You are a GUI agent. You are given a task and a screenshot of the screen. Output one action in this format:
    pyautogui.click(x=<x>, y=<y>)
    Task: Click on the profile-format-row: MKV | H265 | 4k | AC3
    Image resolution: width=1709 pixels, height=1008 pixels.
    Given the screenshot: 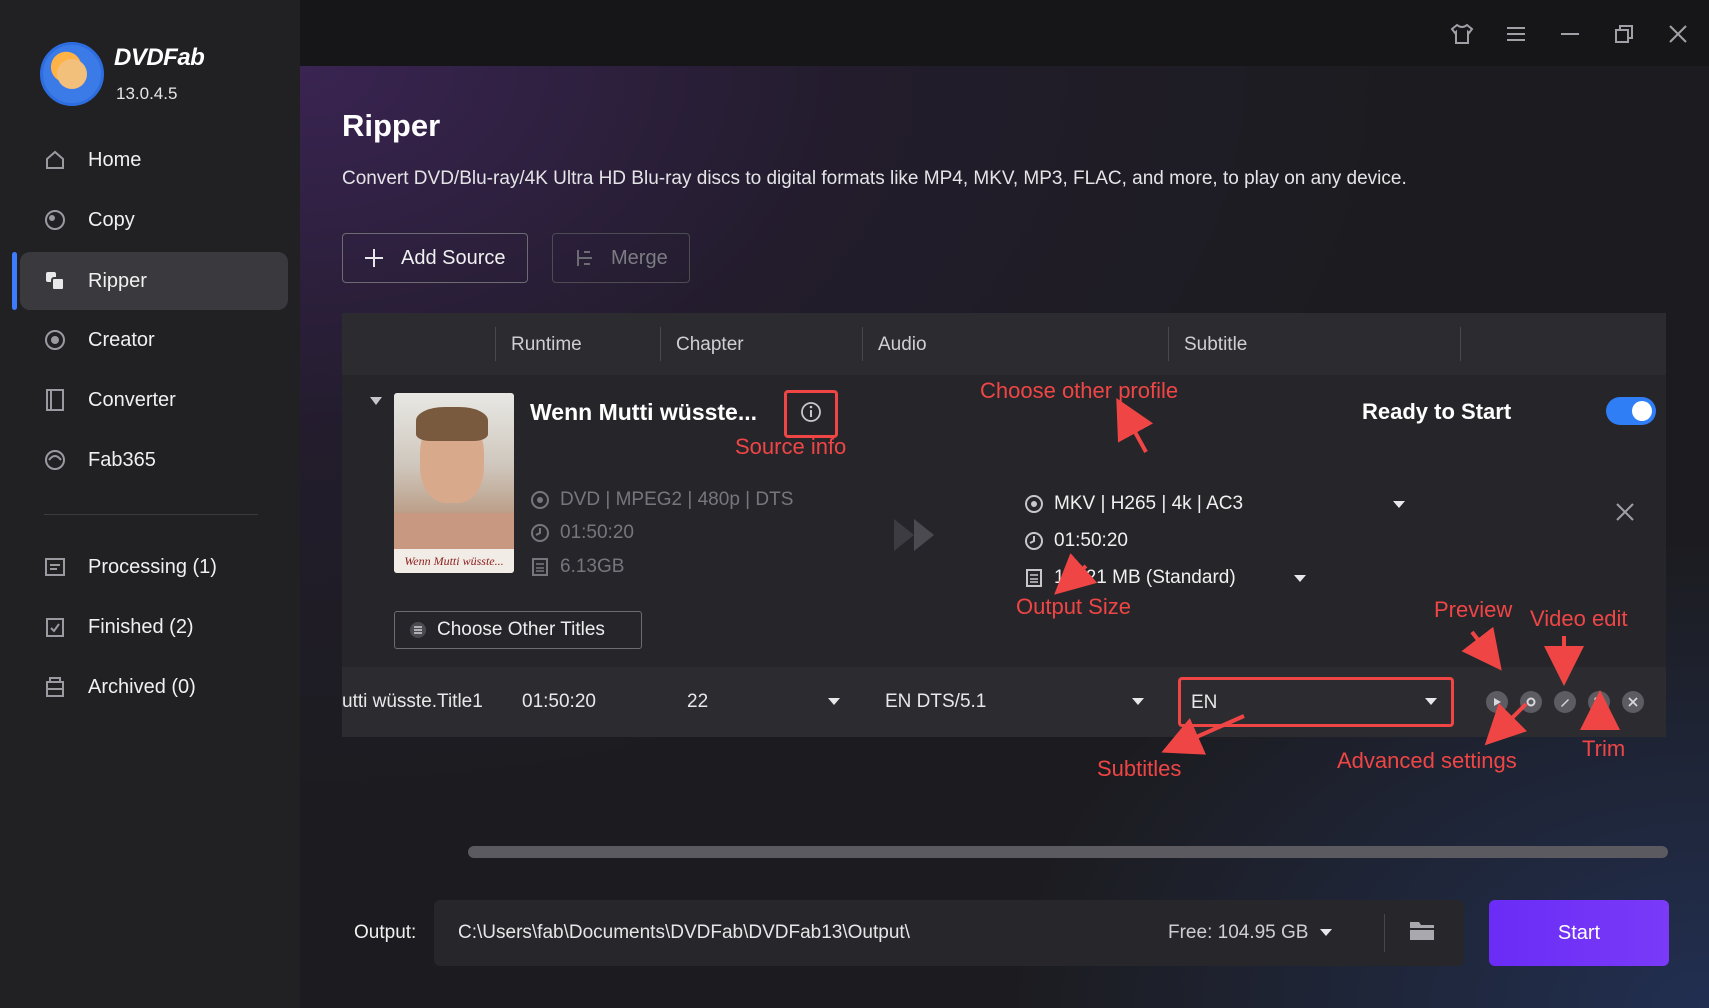 What is the action you would take?
    pyautogui.click(x=1133, y=504)
    